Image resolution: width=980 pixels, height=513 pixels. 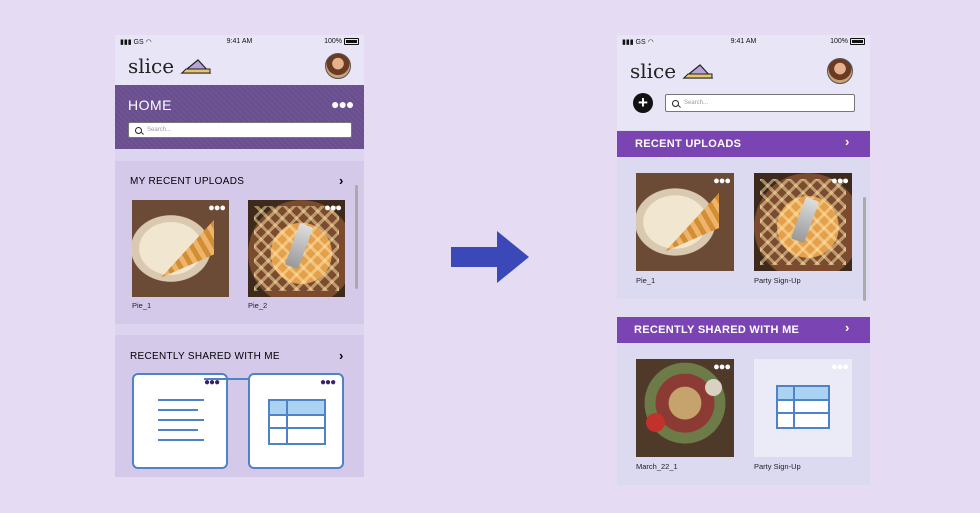 I want to click on section-title: MY RECENT UPLOADS, so click(x=187, y=181).